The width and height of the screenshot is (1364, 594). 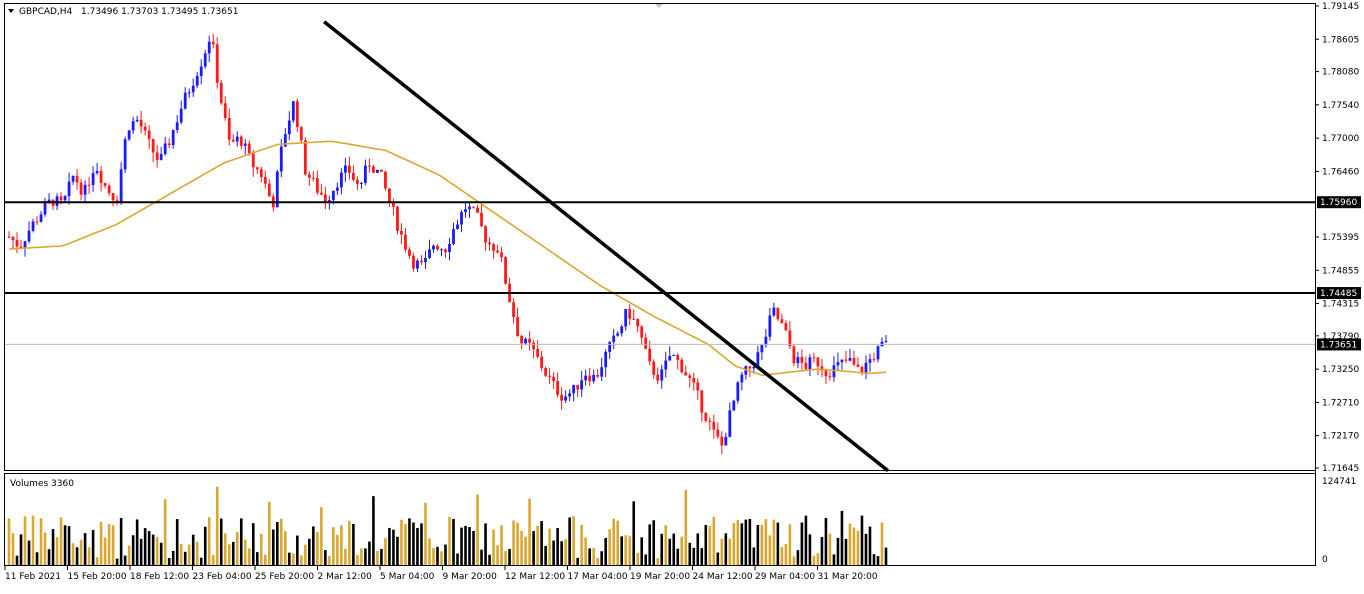 I want to click on level-price-label: 1.75960, so click(x=1338, y=203).